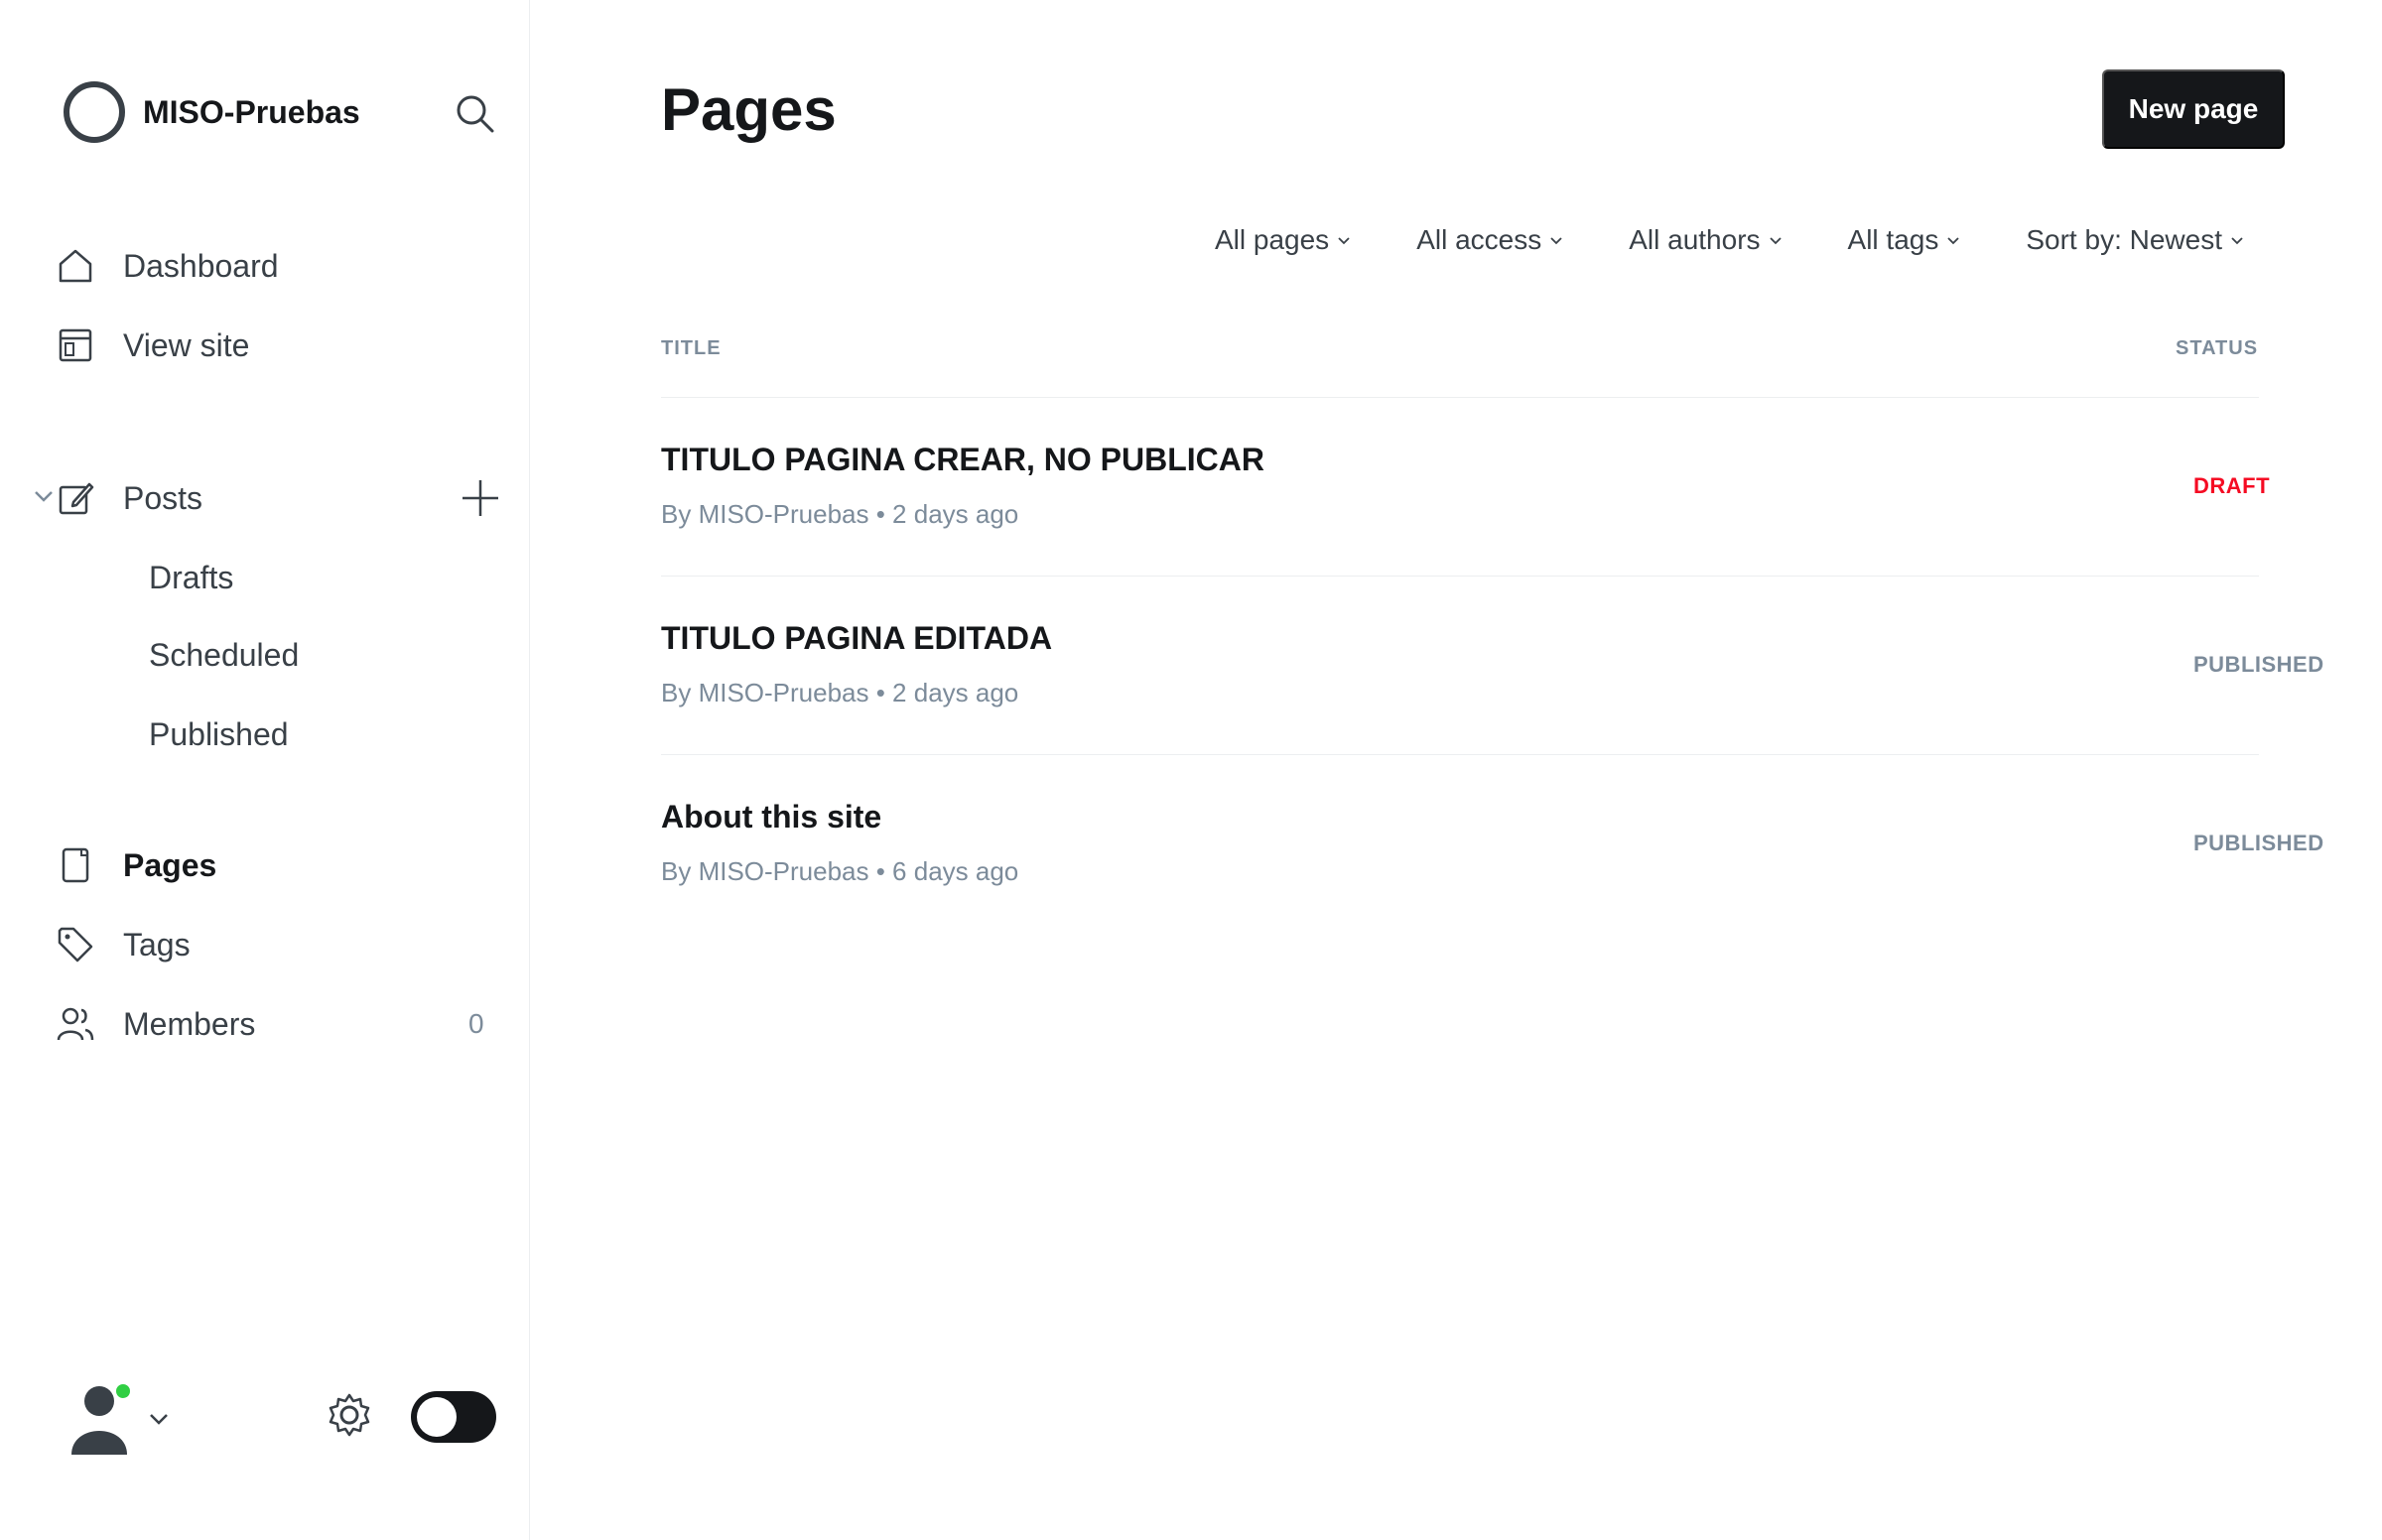 The height and width of the screenshot is (1540, 2382). I want to click on sidebar-item-pages: Pages, so click(284, 865).